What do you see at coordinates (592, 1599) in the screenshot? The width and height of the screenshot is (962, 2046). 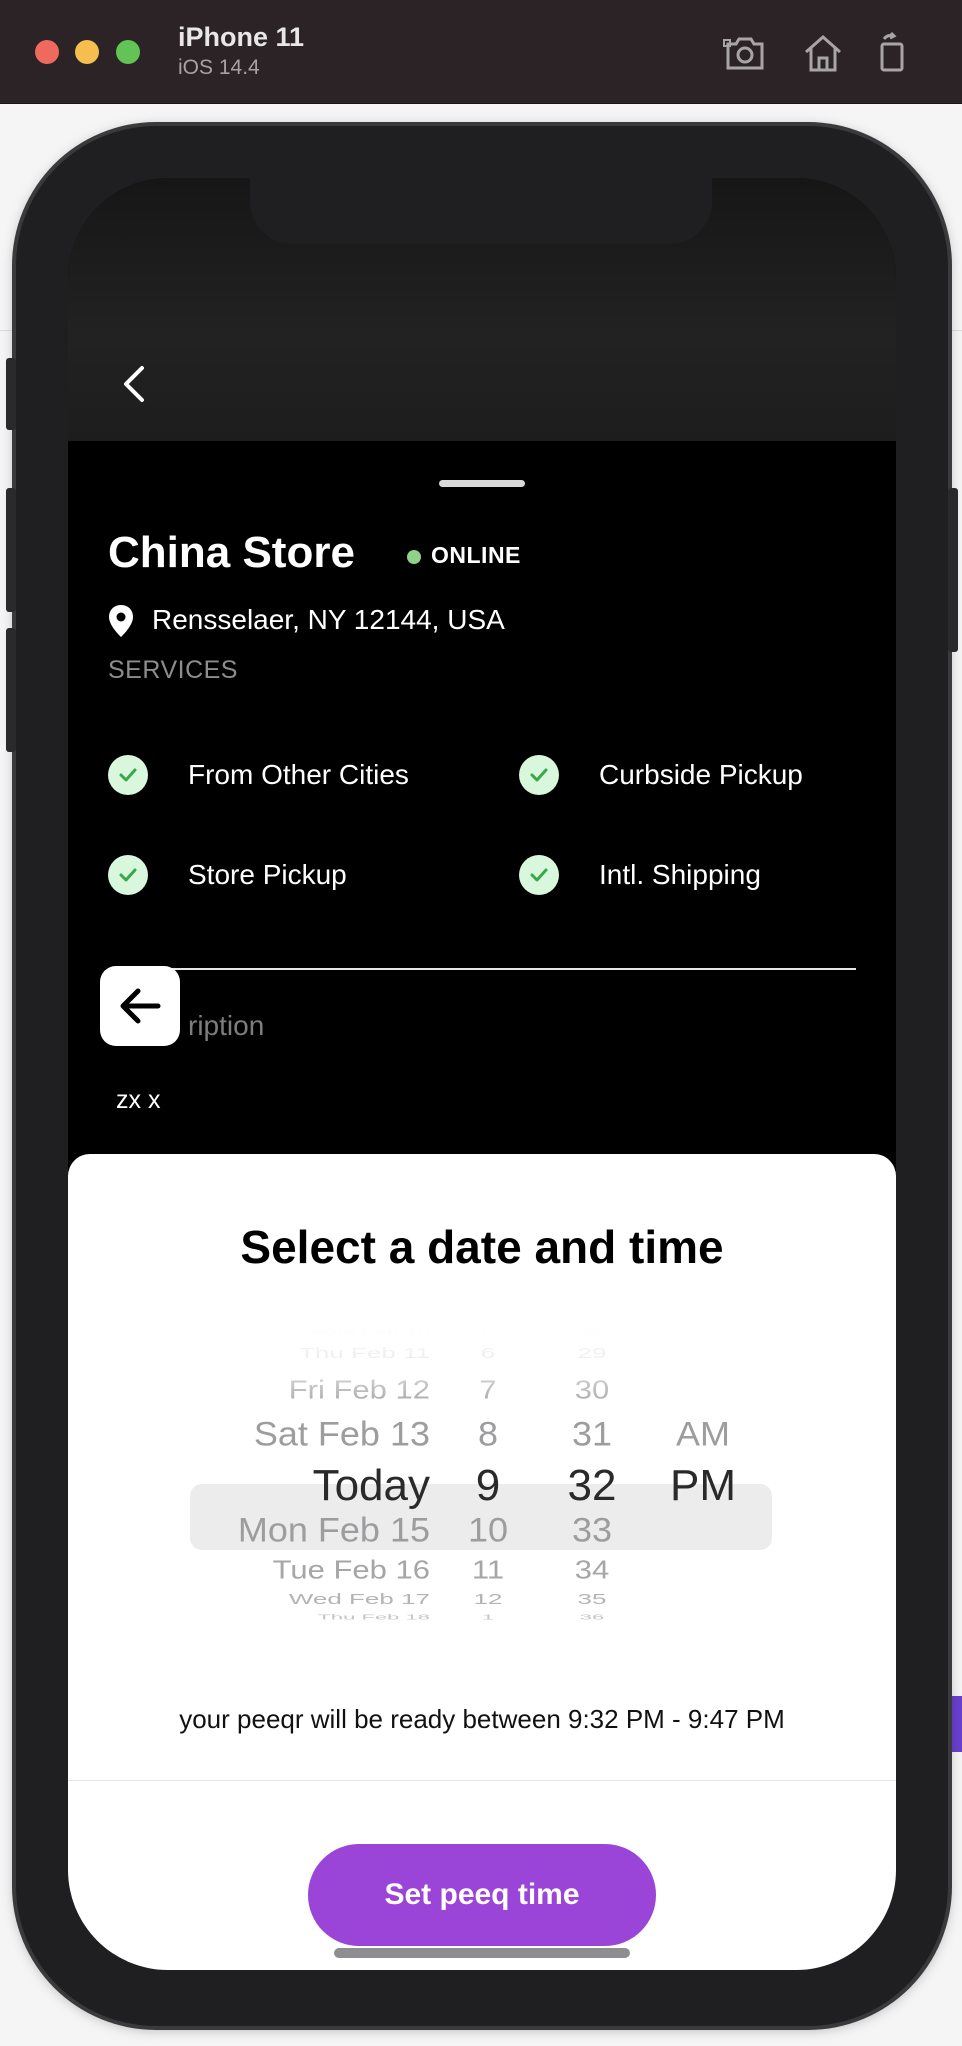 I see `picker-minute-option: 35` at bounding box center [592, 1599].